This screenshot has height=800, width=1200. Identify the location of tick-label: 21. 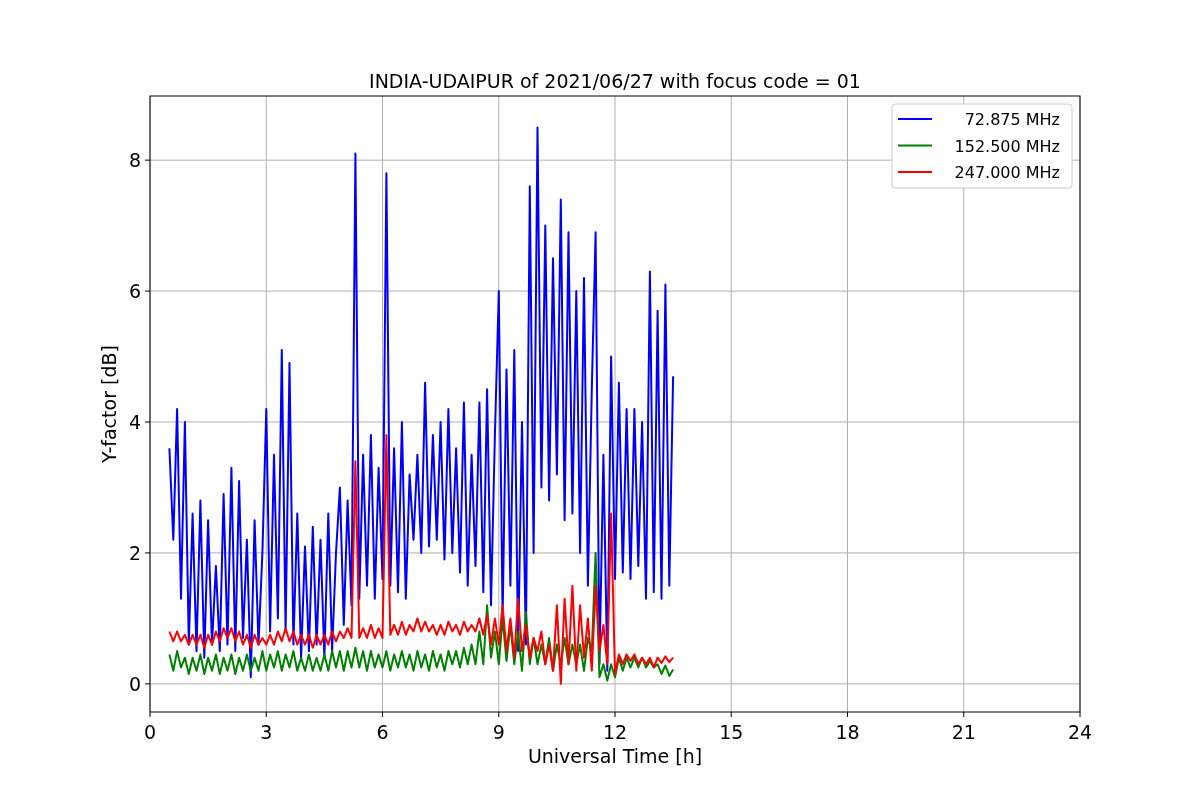
(963, 732).